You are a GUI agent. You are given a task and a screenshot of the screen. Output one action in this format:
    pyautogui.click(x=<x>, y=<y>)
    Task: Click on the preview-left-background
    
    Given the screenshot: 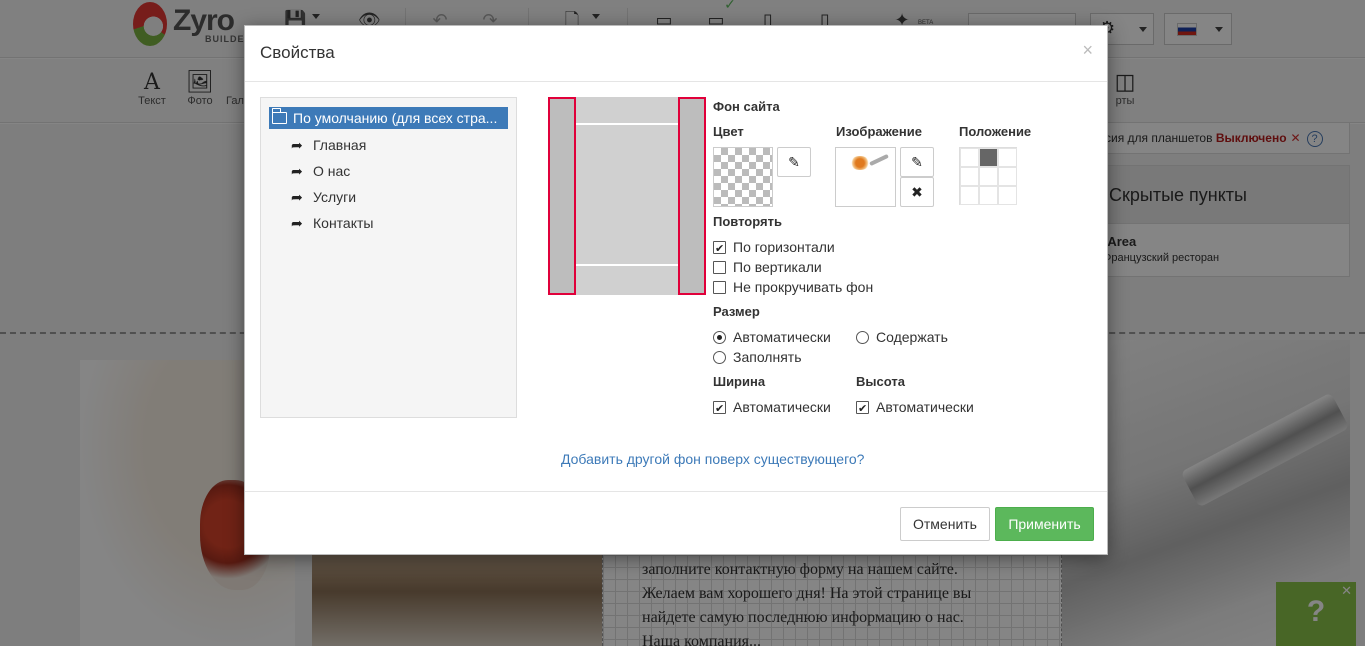 What is the action you would take?
    pyautogui.click(x=562, y=196)
    